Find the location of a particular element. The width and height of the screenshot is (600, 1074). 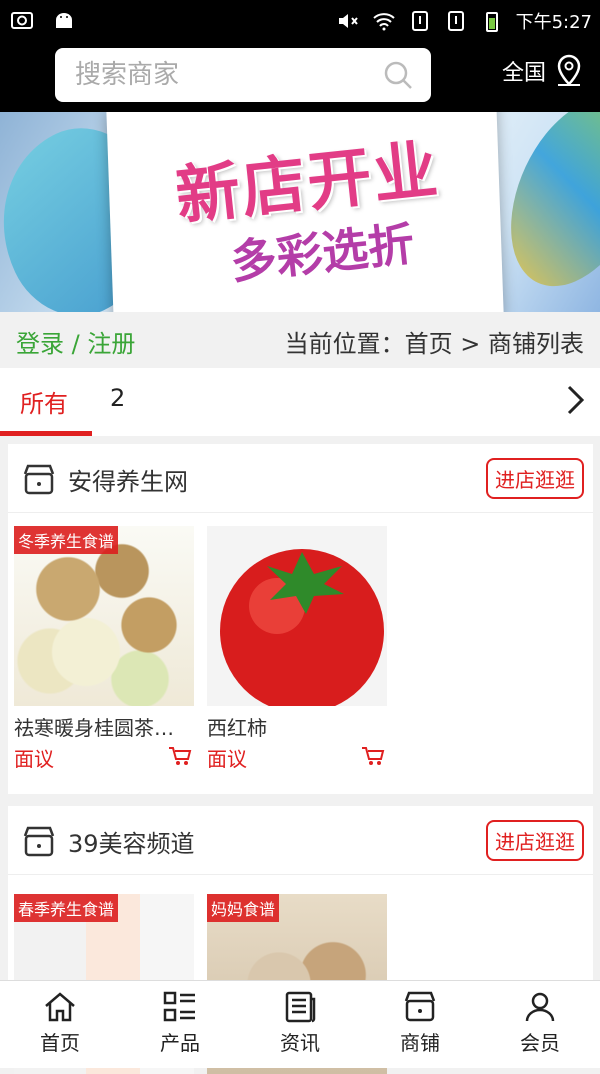

chevron-right-icon is located at coordinates (575, 400).